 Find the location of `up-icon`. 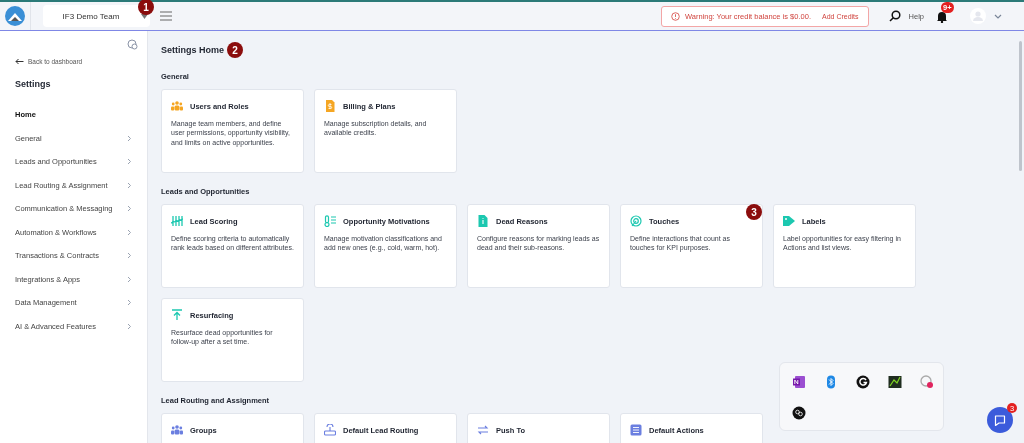

up-icon is located at coordinates (177, 315).